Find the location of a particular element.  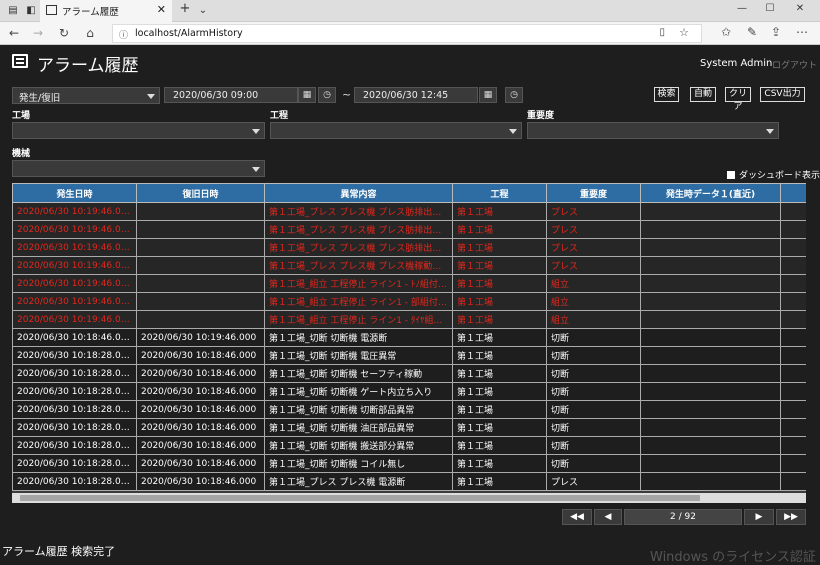

share-icon: ⇪ is located at coordinates (776, 32).